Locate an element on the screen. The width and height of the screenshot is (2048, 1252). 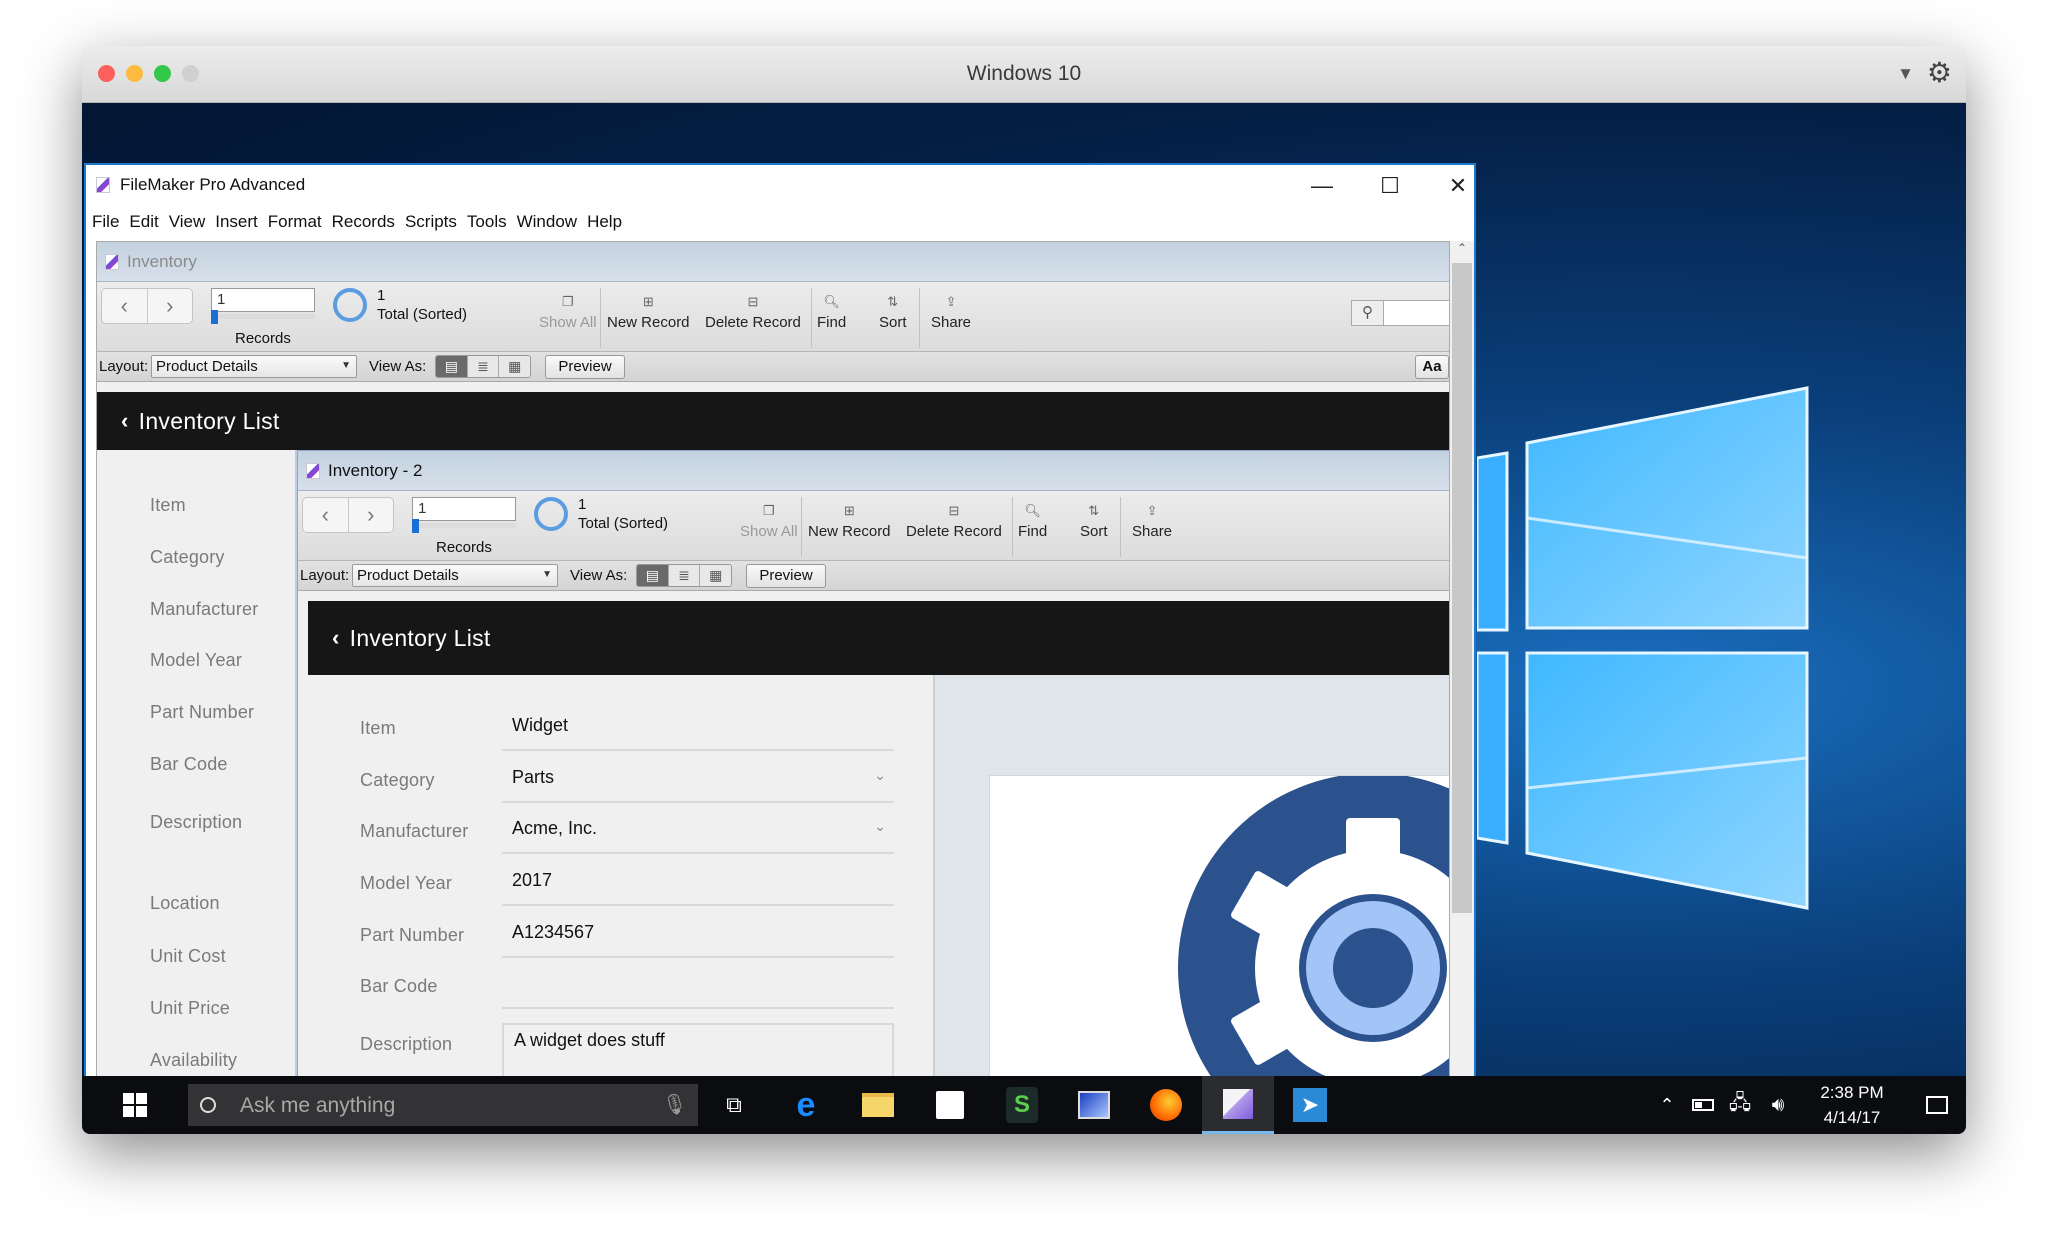
menu-file: File is located at coordinates (105, 222).